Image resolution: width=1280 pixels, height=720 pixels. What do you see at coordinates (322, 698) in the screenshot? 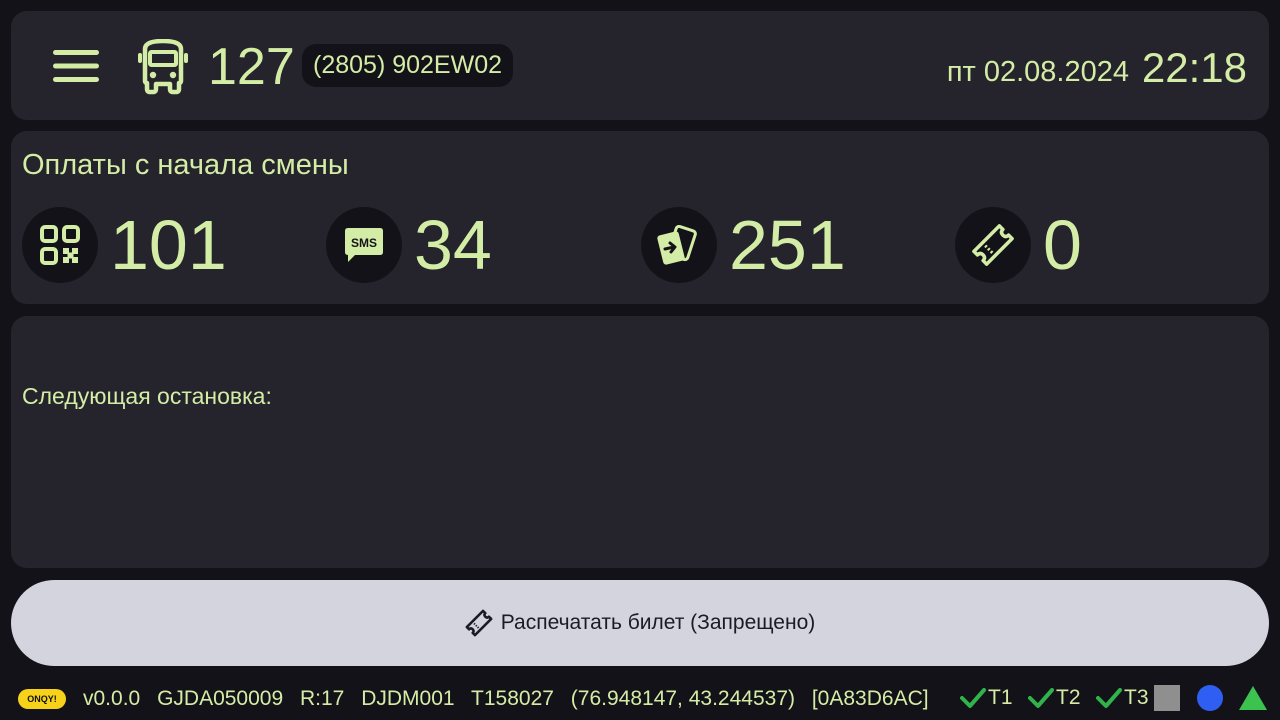
I see `route-code: R:17` at bounding box center [322, 698].